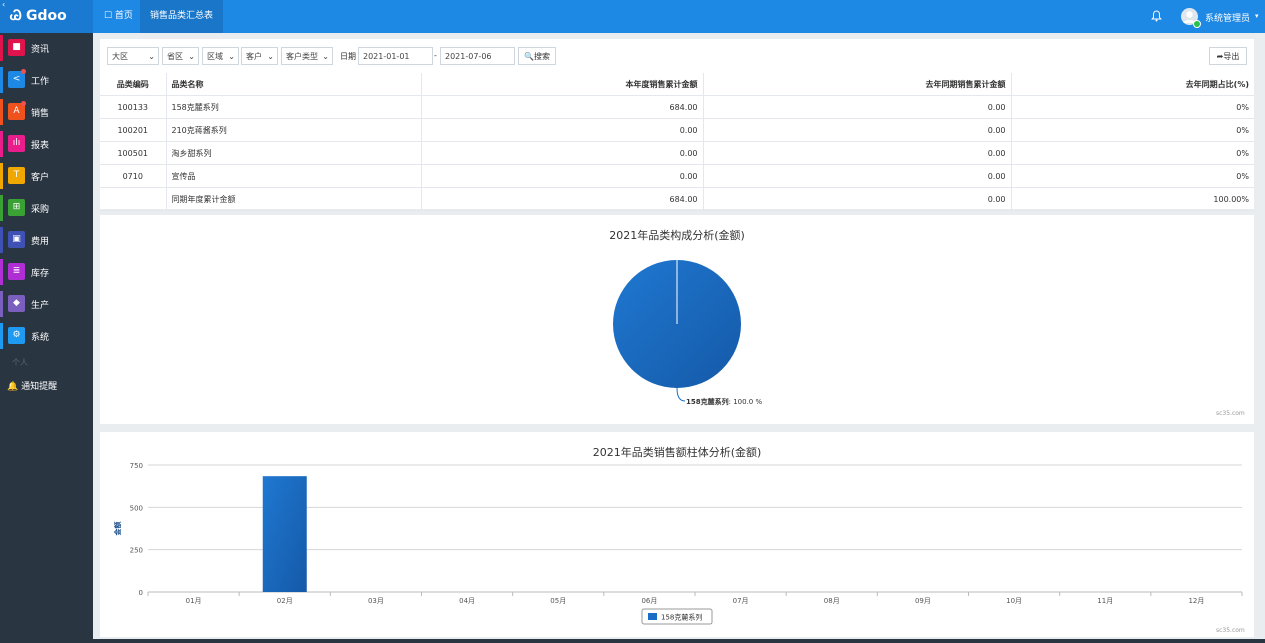 This screenshot has width=1265, height=643. What do you see at coordinates (1228, 56) in the screenshot?
I see `export-button: ➦导出` at bounding box center [1228, 56].